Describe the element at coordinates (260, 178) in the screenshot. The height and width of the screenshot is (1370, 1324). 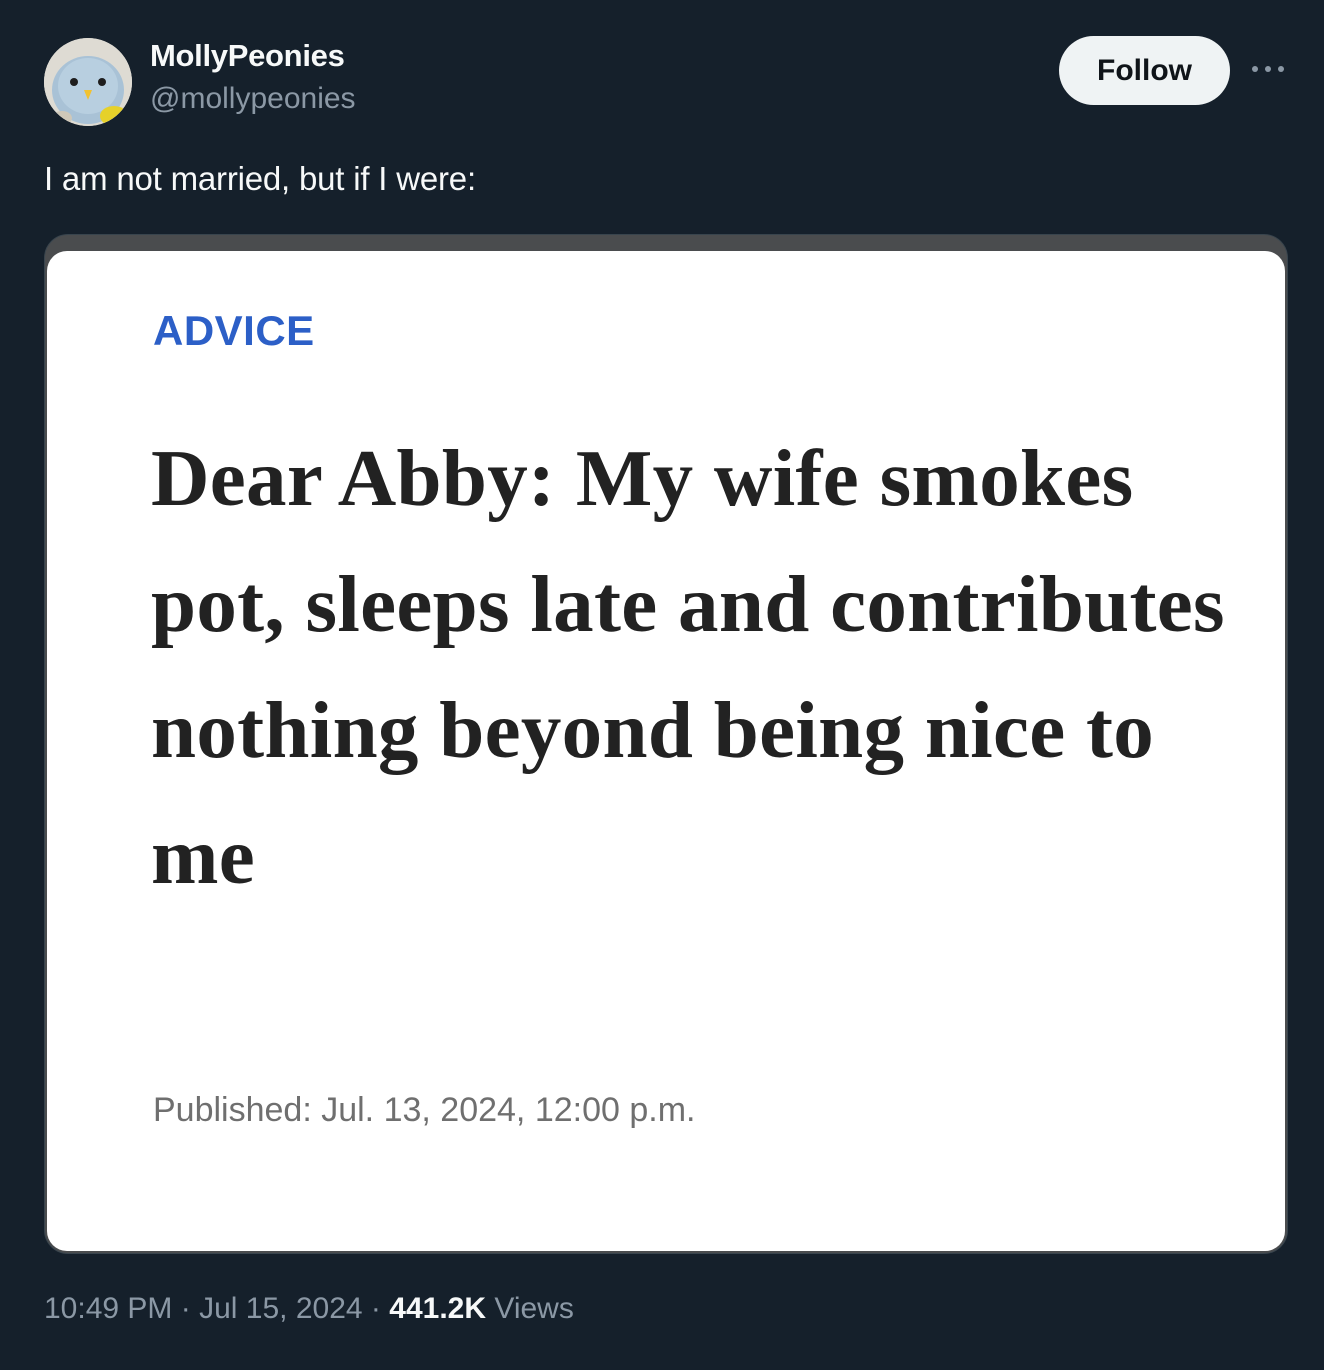
I see `tweet-text: I am not married, but if I were:` at that location.